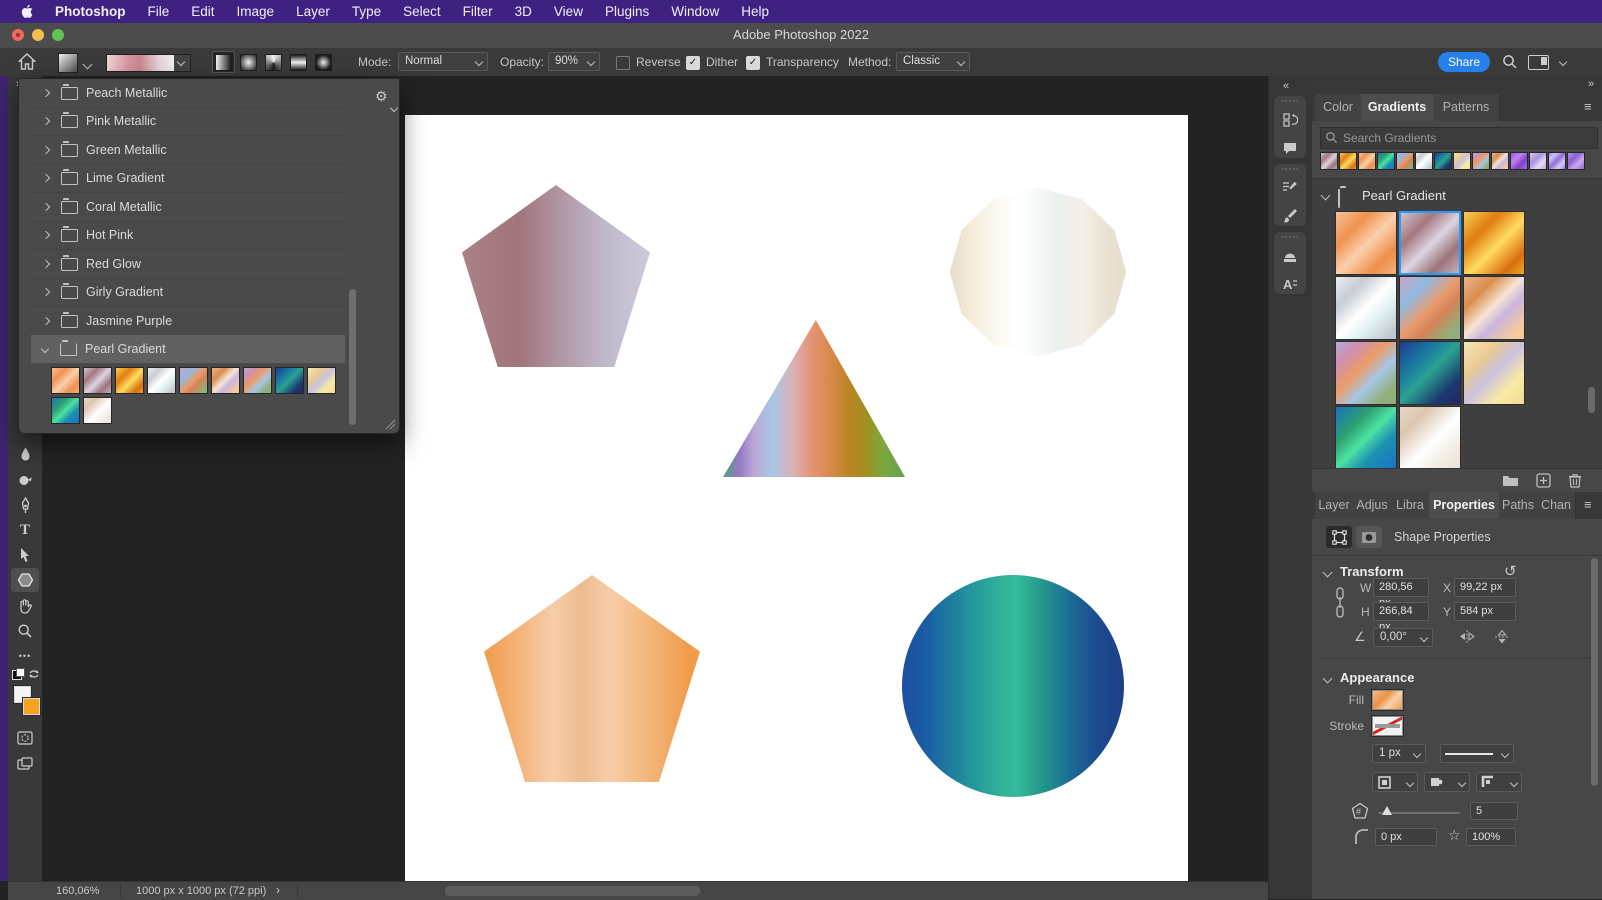 This screenshot has height=900, width=1602. I want to click on tab-properties: Properties, so click(1464, 505).